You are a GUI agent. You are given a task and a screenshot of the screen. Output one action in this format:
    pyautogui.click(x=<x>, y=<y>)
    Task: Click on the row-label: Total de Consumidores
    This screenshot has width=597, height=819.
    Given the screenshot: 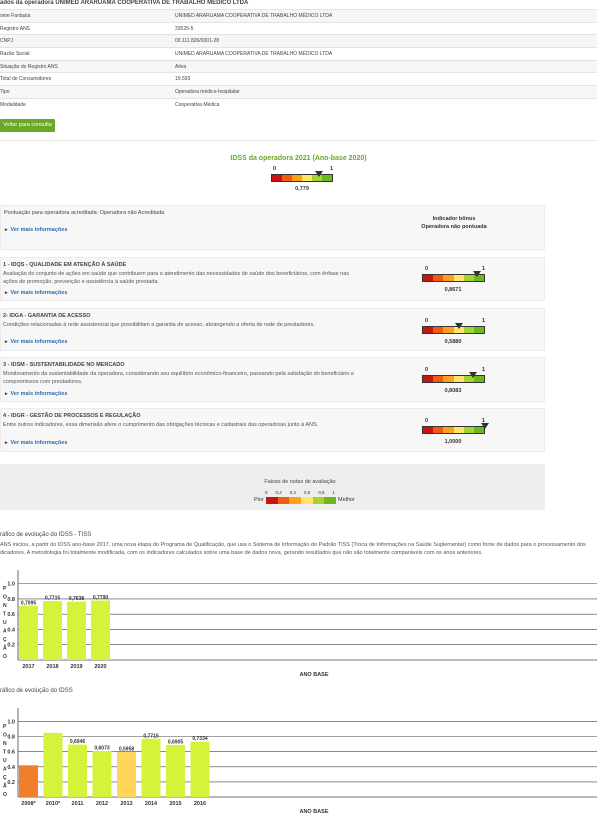 What is the action you would take?
    pyautogui.click(x=87, y=79)
    